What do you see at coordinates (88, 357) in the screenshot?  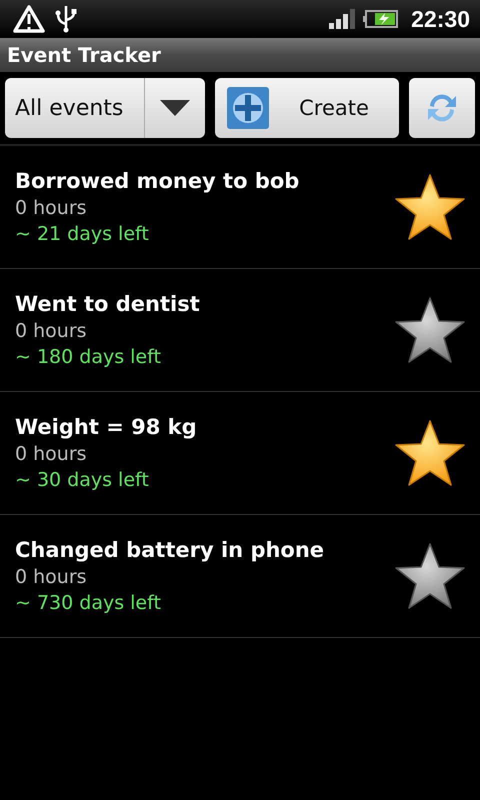 I see `days-remaining: ~ 180 days left` at bounding box center [88, 357].